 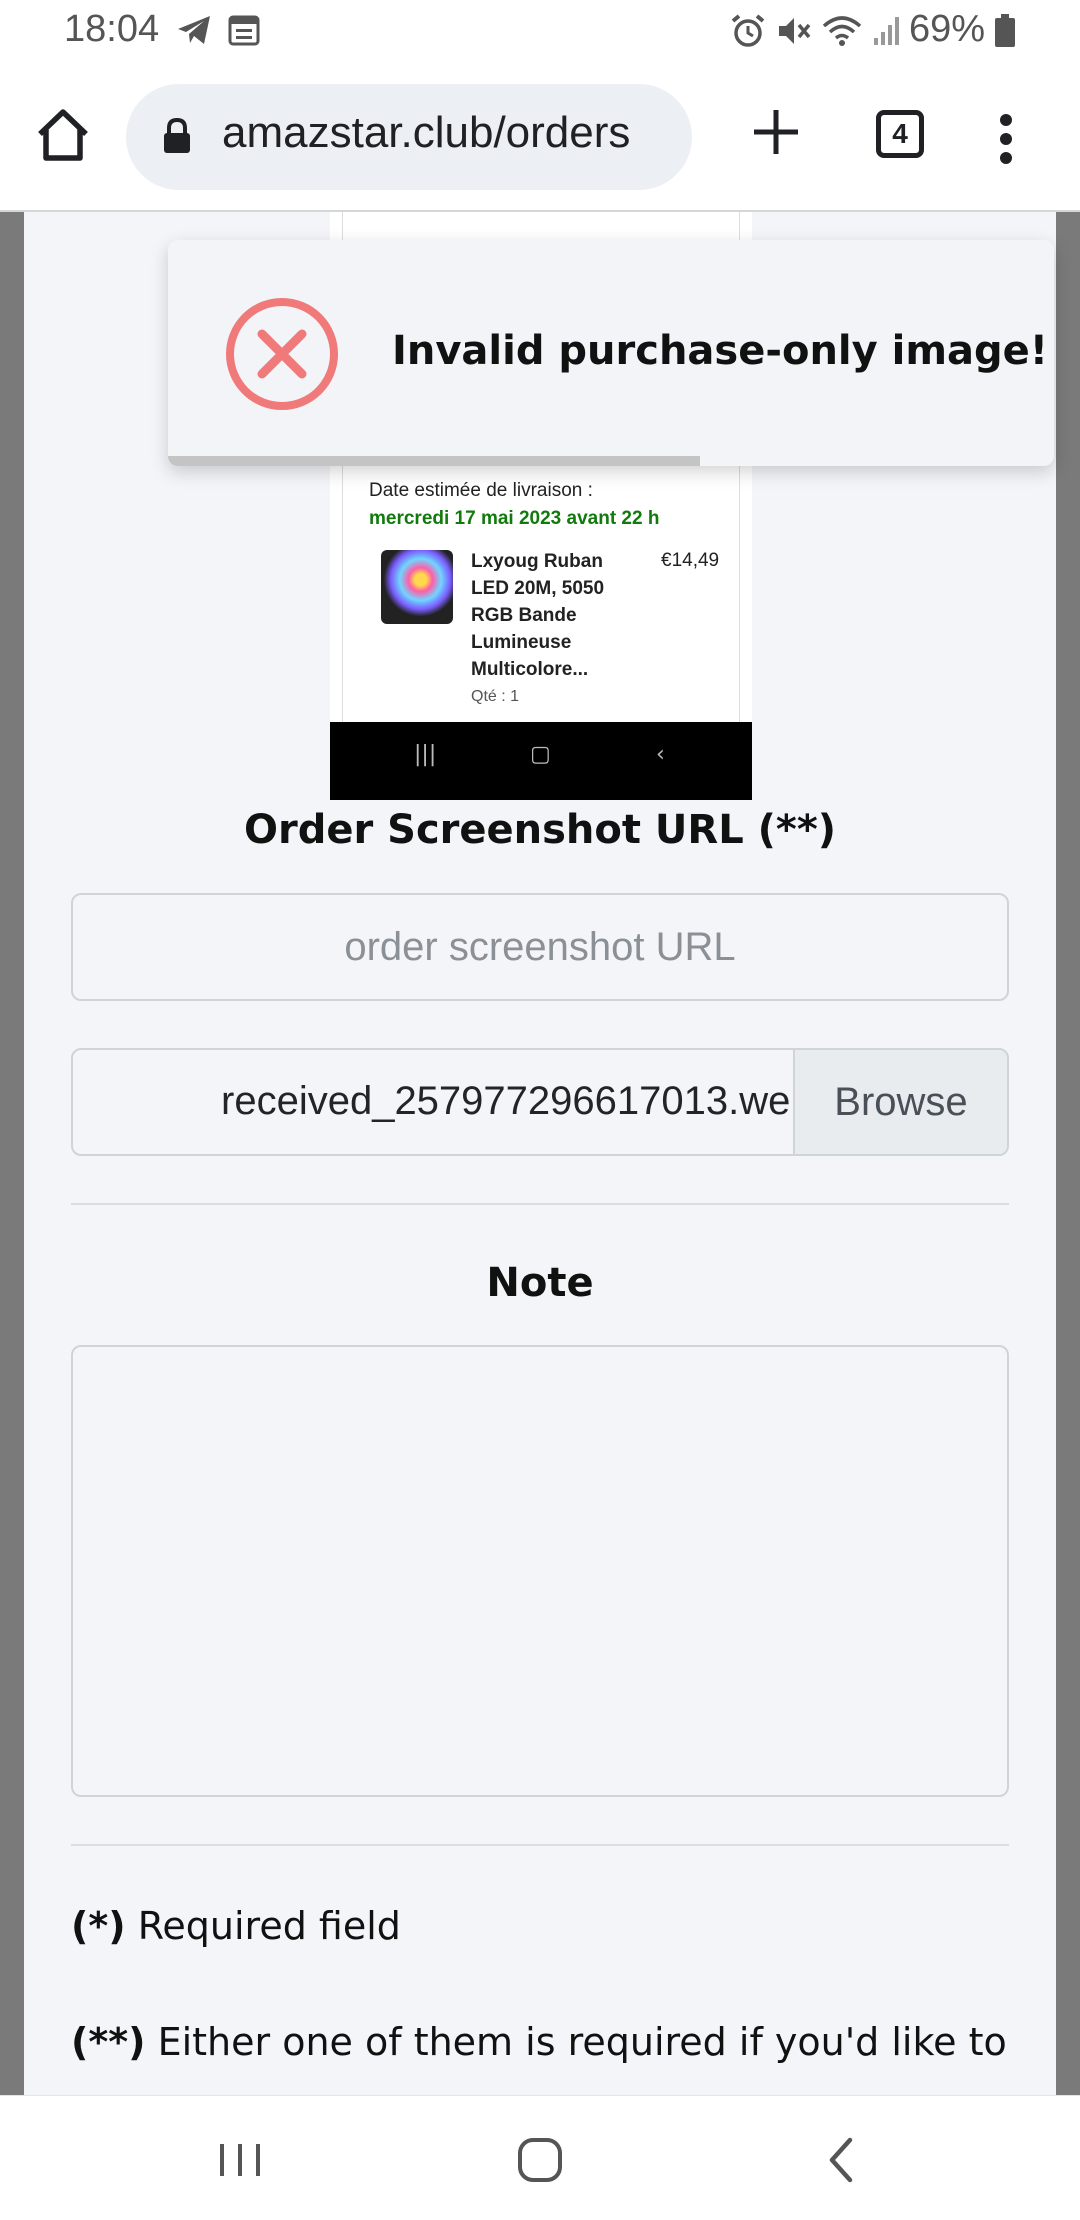 I want to click on preview-navbar: ||| ▢ ‹, so click(x=541, y=761).